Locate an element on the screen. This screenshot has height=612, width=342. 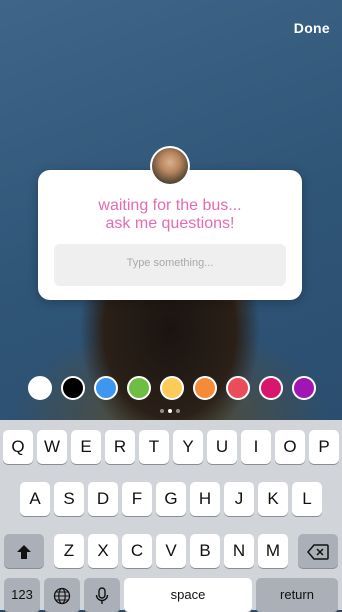
backspace-icon is located at coordinates (318, 551).